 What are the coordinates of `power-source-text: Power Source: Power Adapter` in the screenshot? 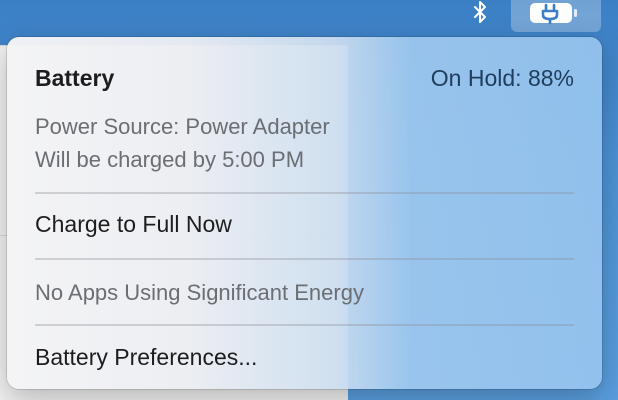 It's located at (182, 126).